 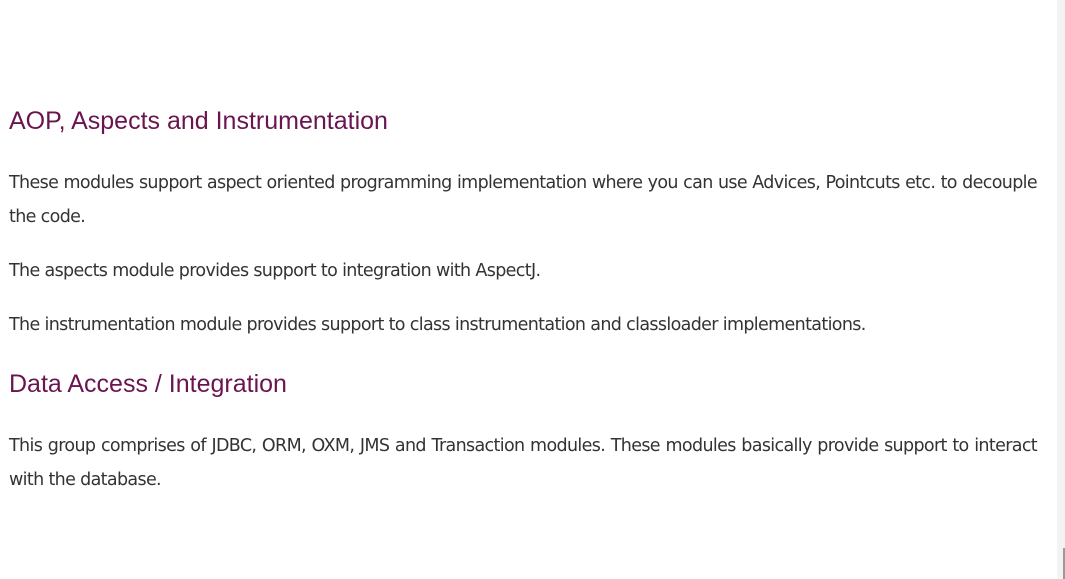 I want to click on vertical-scrollbar, so click(x=1061, y=289).